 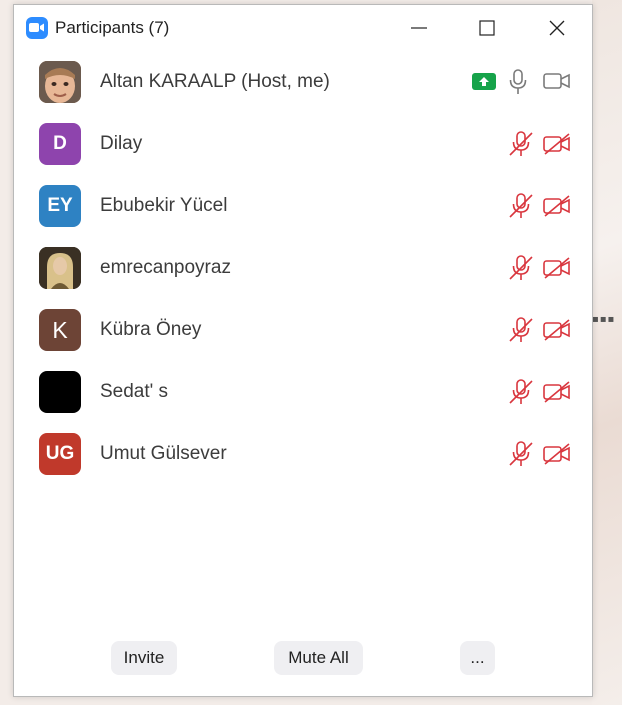 What do you see at coordinates (303, 148) in the screenshot?
I see `participant-row-dilay: D Dilay` at bounding box center [303, 148].